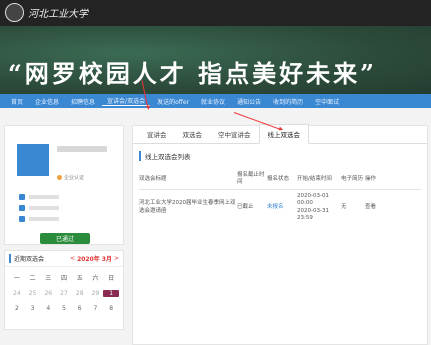  Describe the element at coordinates (47, 101) in the screenshot. I see `nav-item-company-info: 企业信息` at that location.